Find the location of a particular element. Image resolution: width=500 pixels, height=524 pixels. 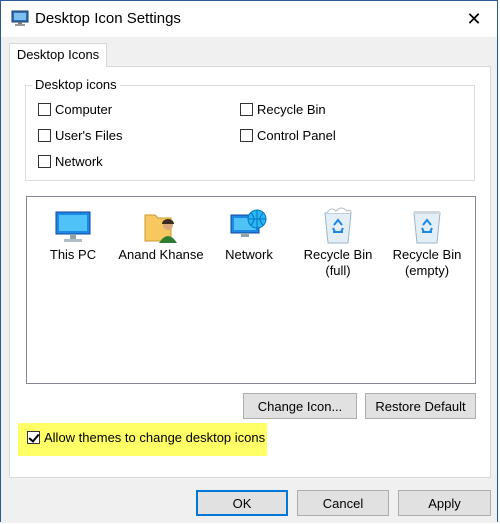

checkbox-label: Allow themes to change desktop icons is located at coordinates (155, 437).